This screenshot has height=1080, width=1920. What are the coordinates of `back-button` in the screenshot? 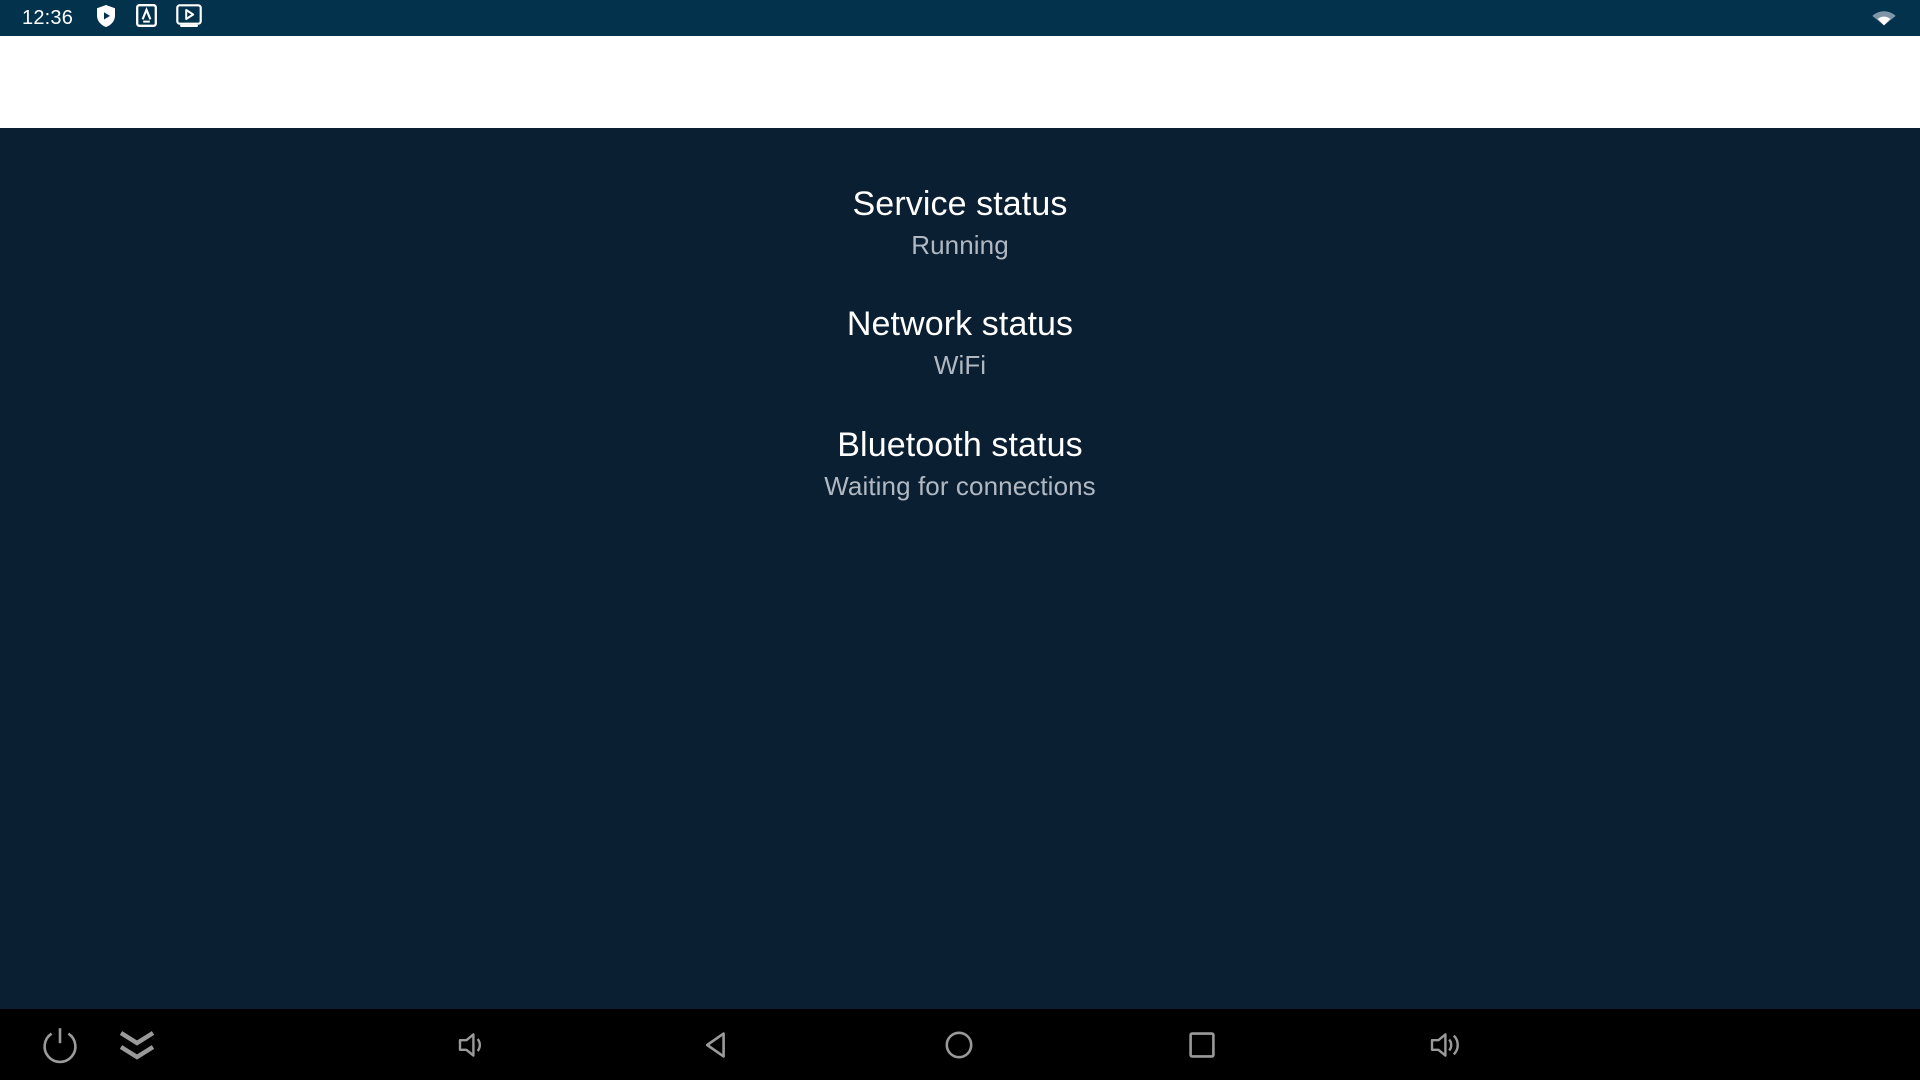 It's located at (717, 1044).